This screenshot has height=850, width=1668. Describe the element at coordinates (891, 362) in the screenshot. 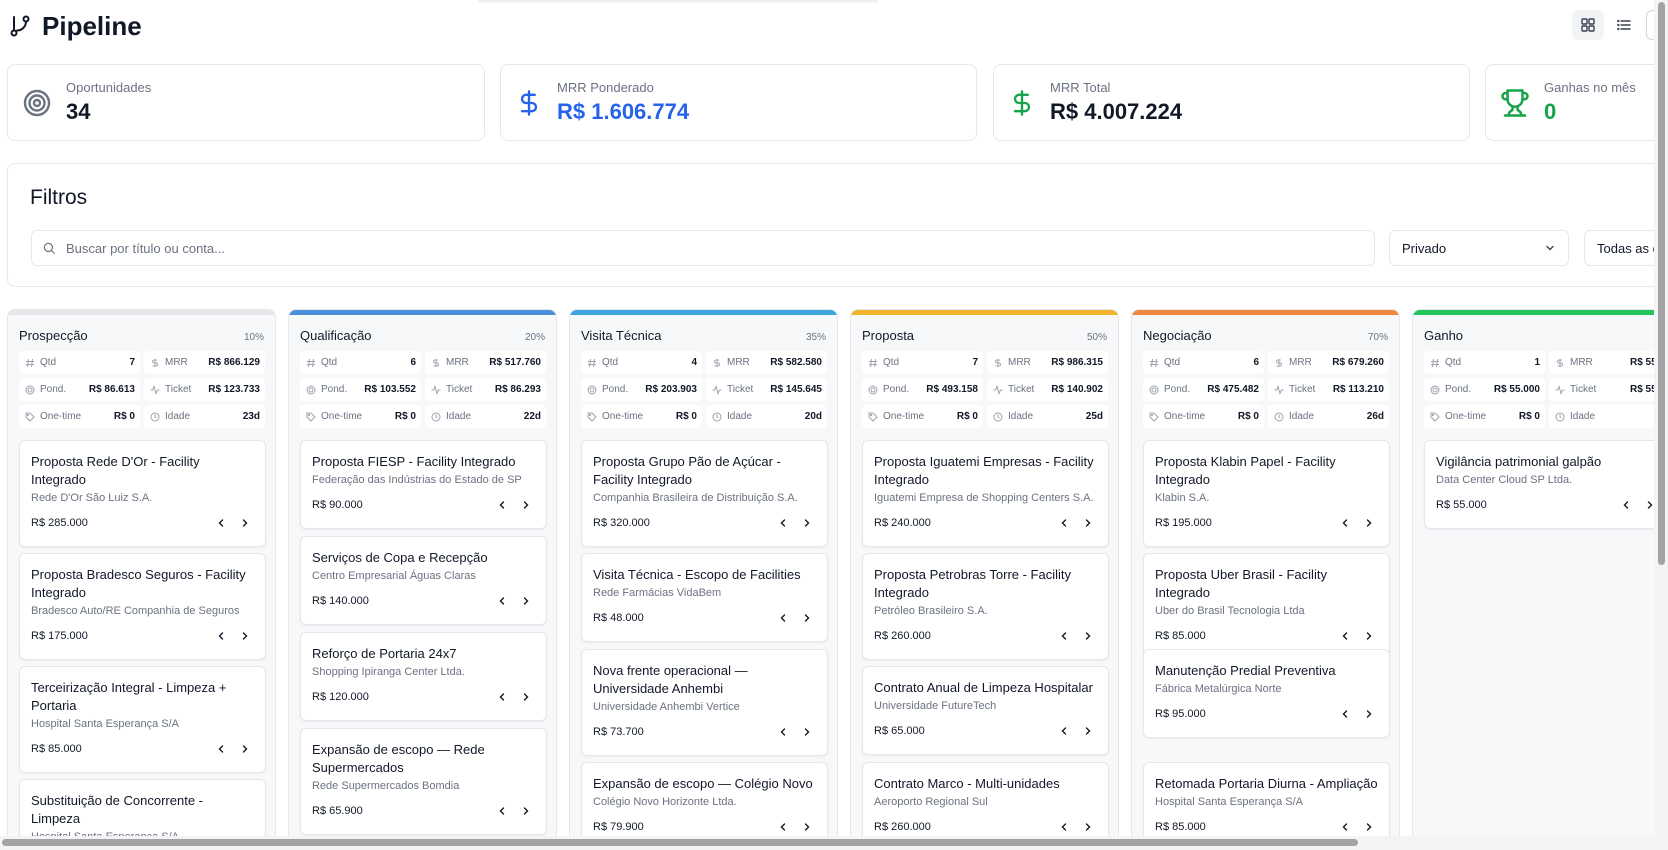

I see `stat-label: Qtd` at that location.